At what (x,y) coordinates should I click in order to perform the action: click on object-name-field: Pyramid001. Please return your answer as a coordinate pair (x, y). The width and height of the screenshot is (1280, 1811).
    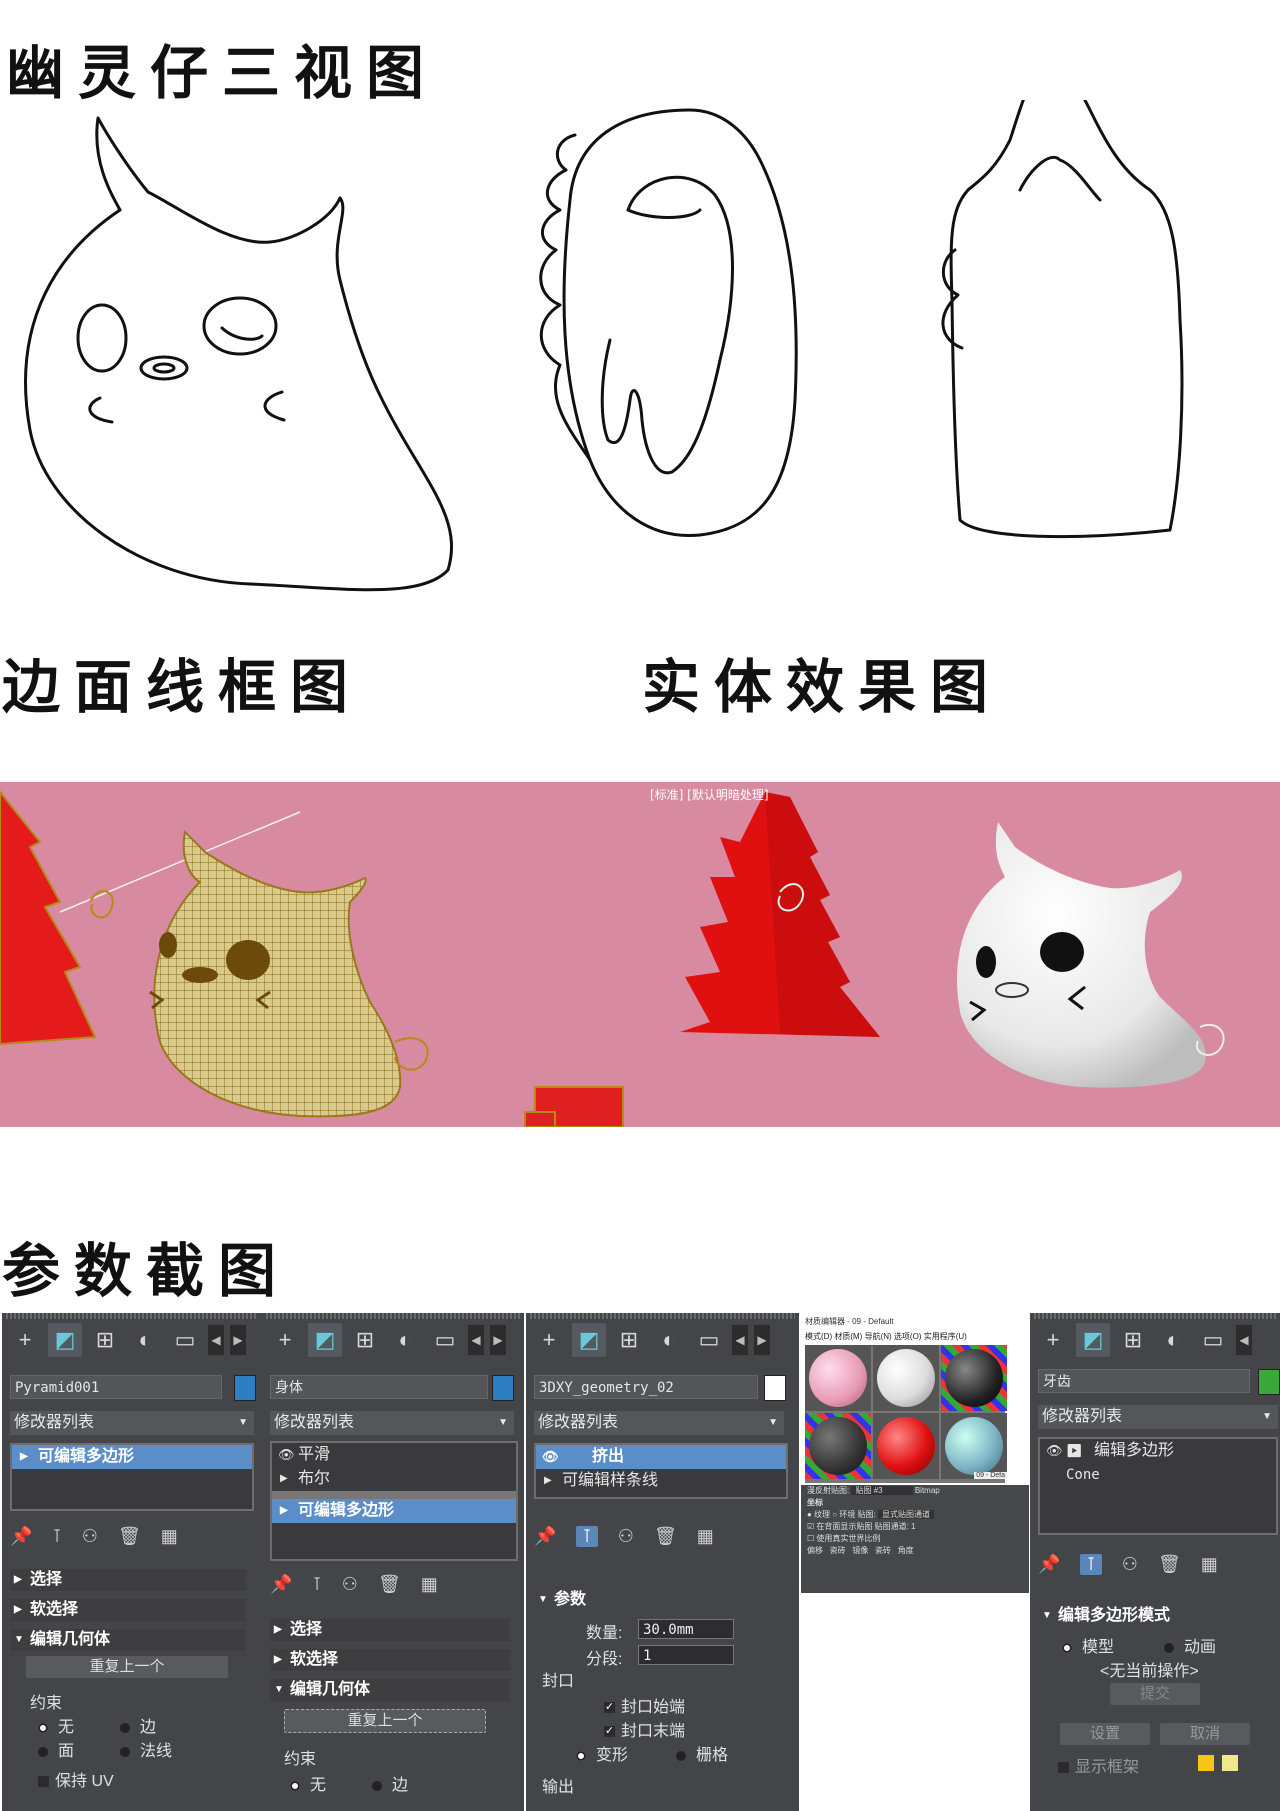
    Looking at the image, I should click on (116, 1387).